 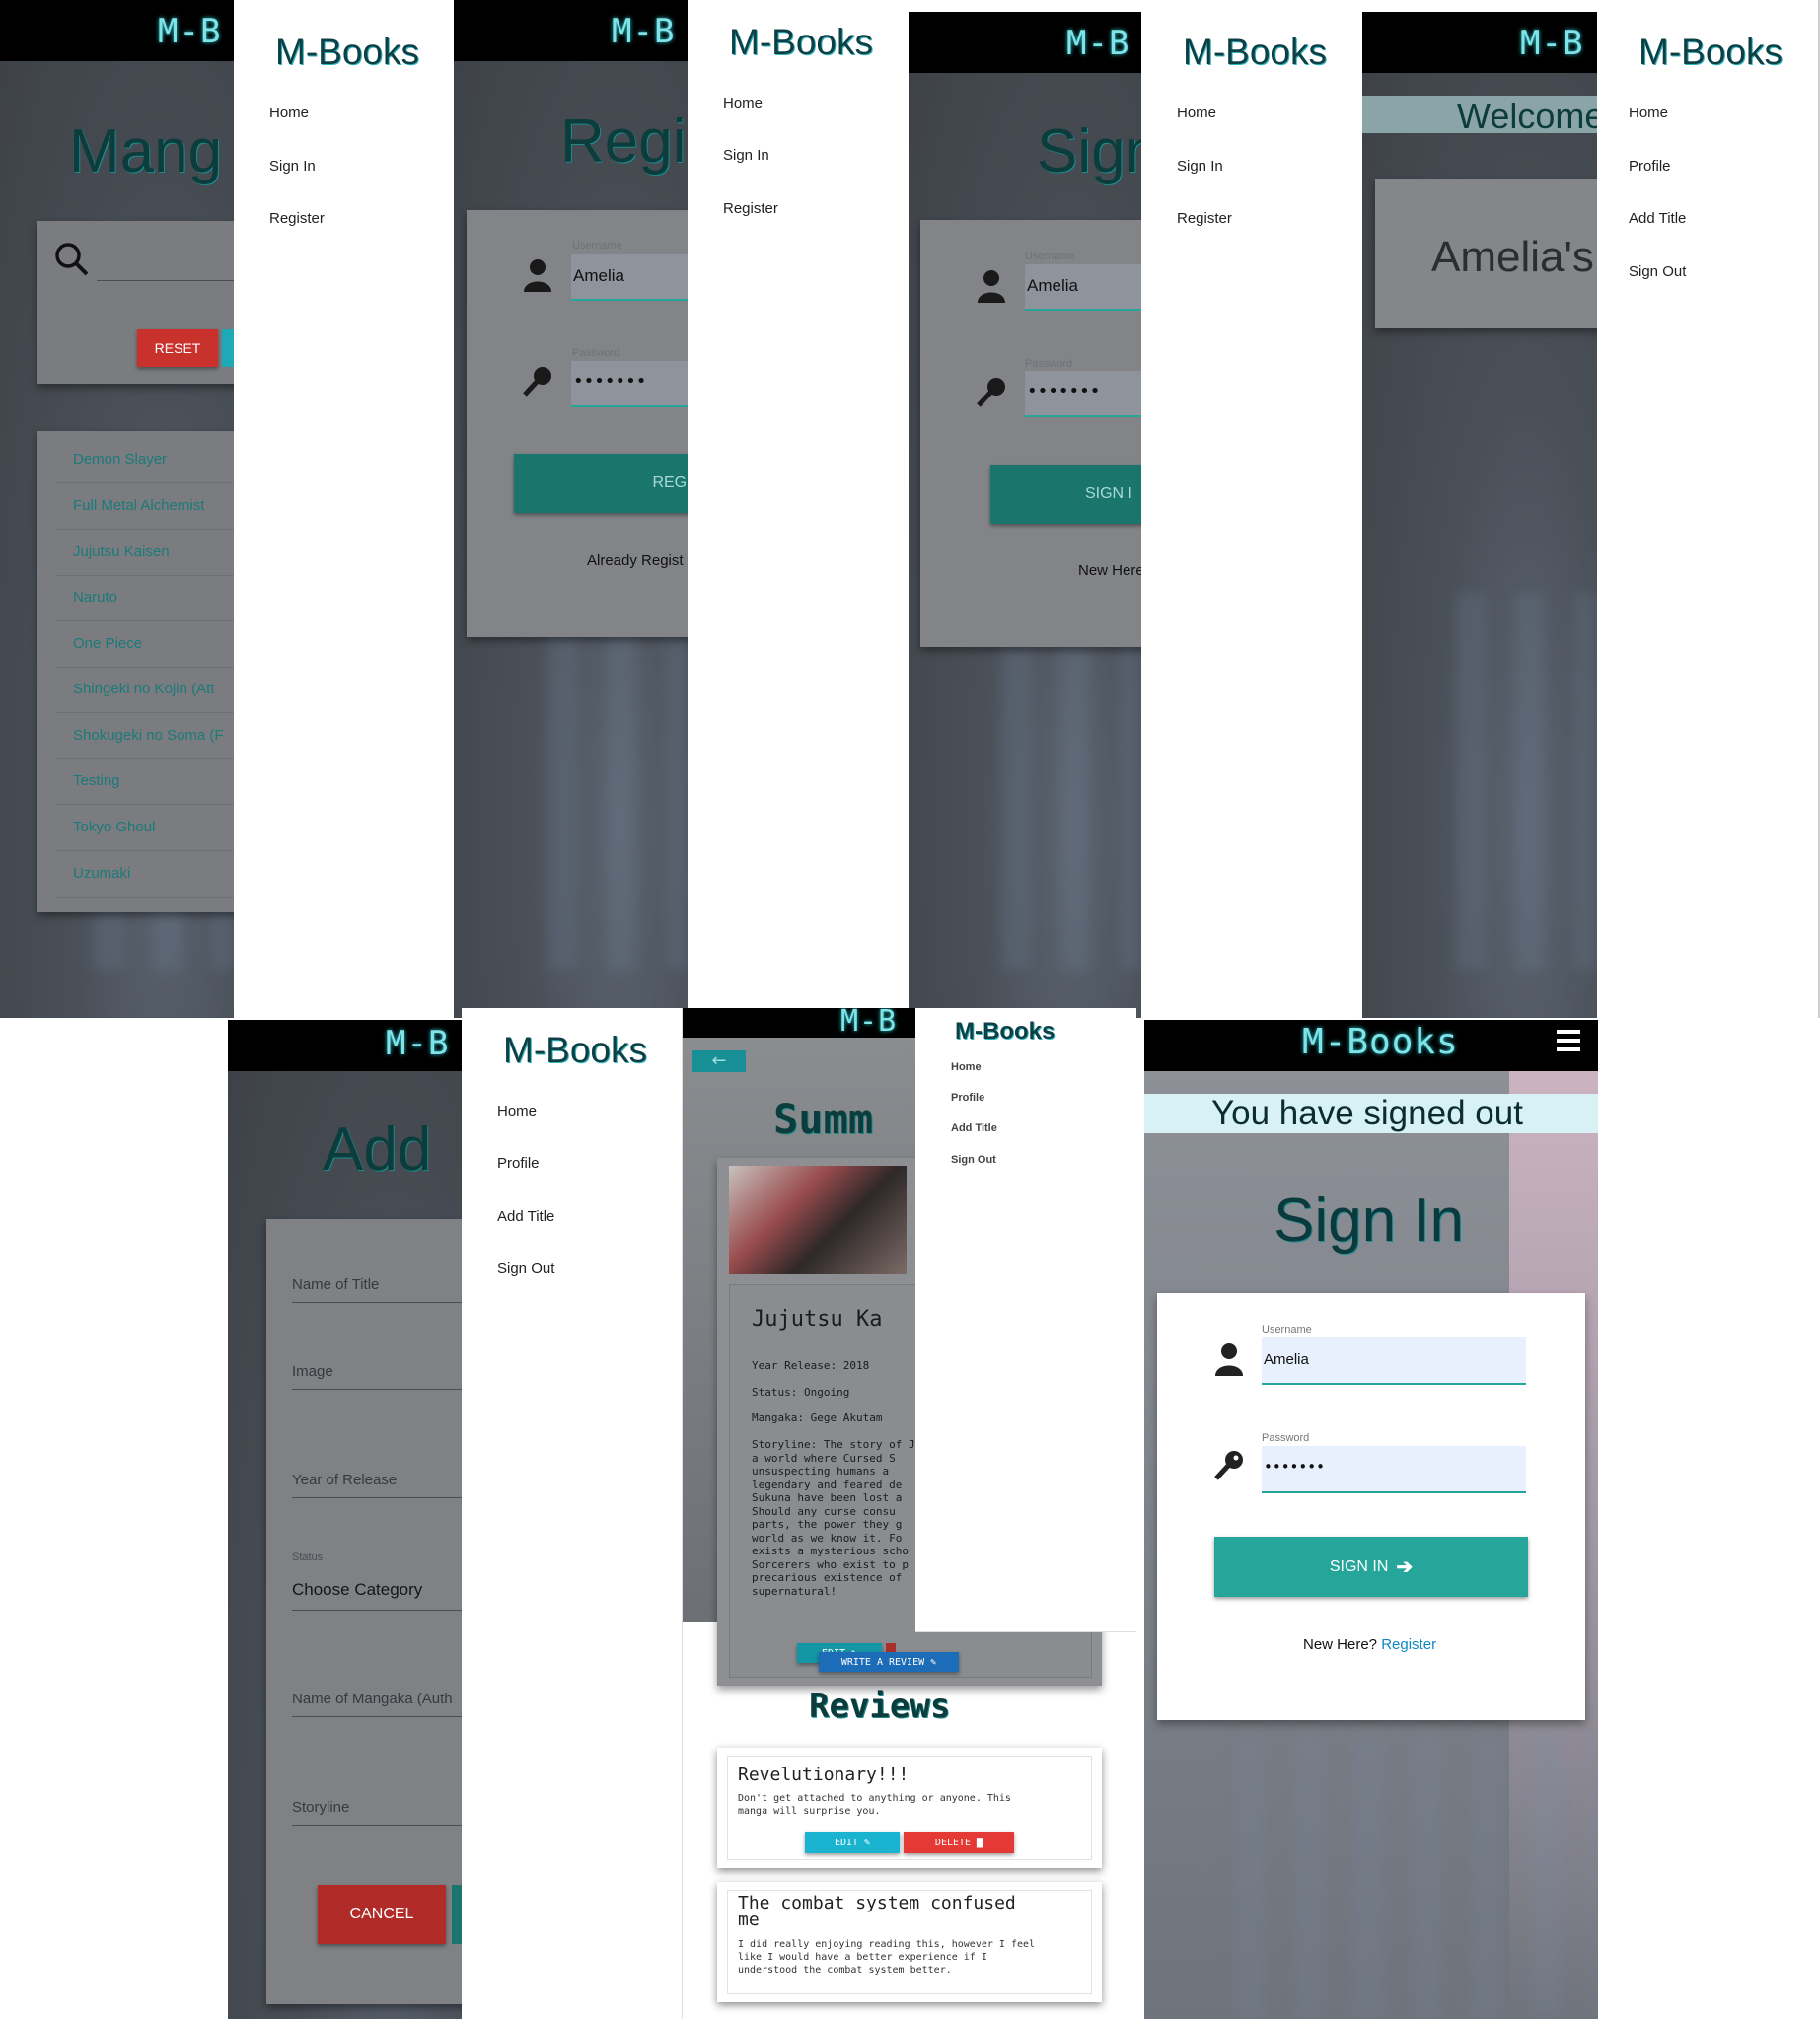 I want to click on list-item: Testing, so click(x=144, y=781).